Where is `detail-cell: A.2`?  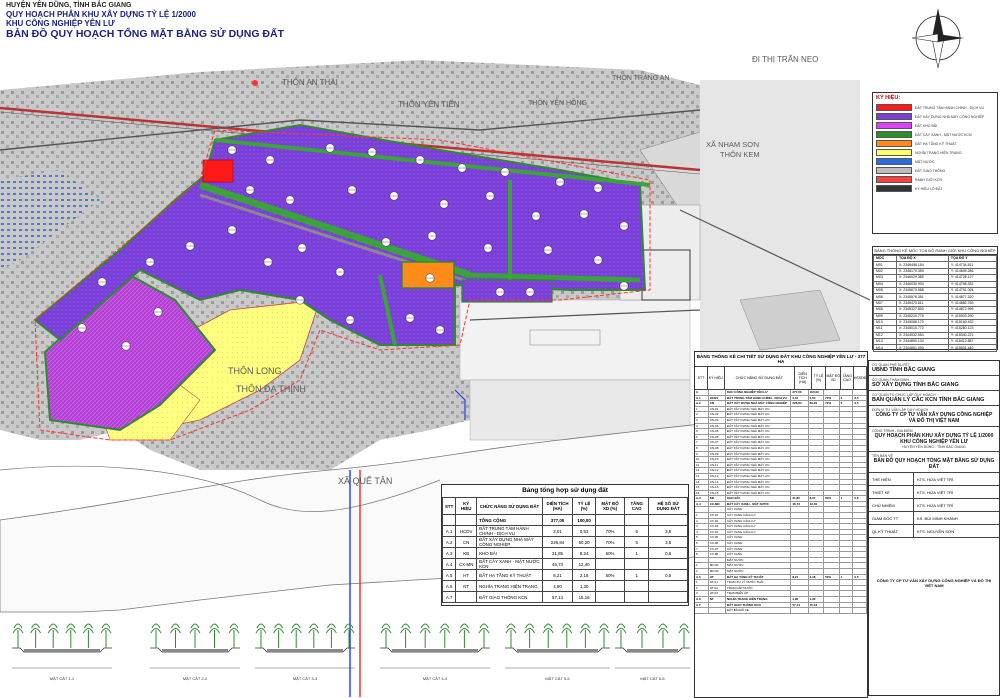 detail-cell: A.2 is located at coordinates (702, 403).